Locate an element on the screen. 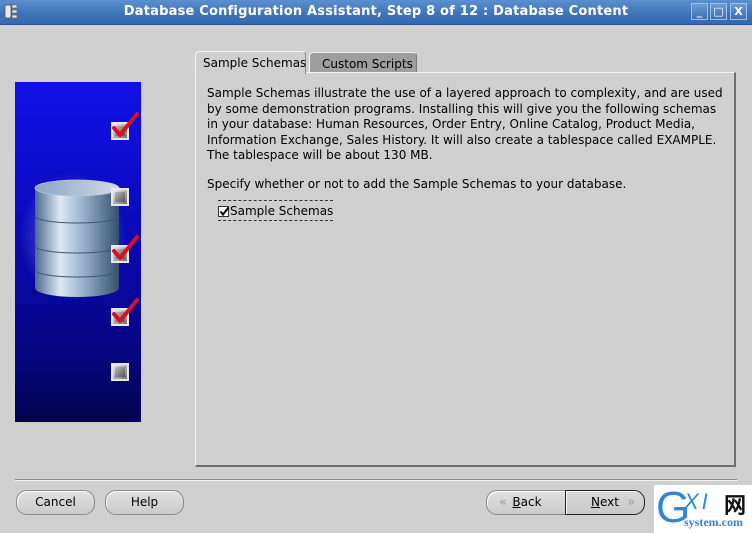 The height and width of the screenshot is (533, 752). footer-separator is located at coordinates (376, 480).